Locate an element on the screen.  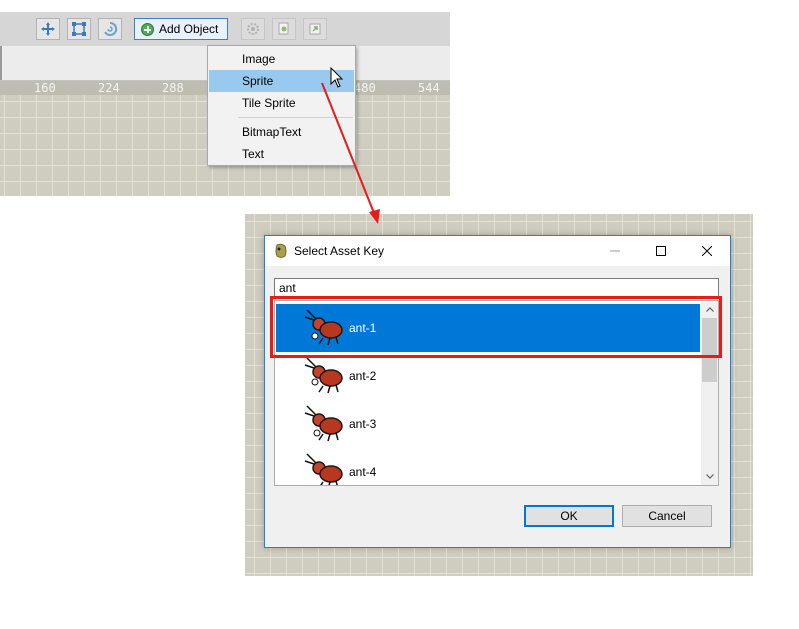
ruler-label: 480 is located at coordinates (365, 88).